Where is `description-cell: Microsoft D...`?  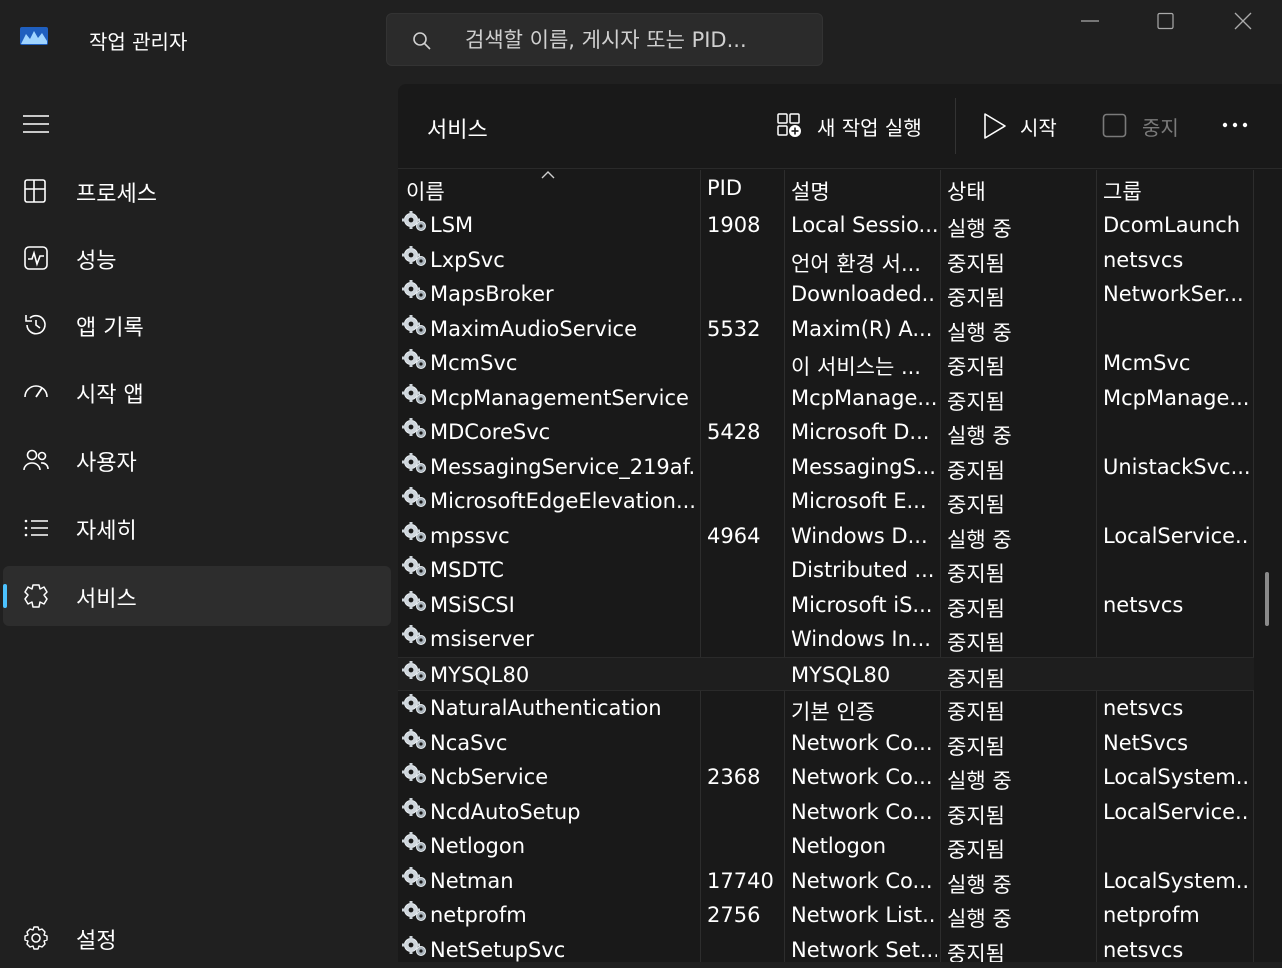
description-cell: Microsoft D... is located at coordinates (860, 432).